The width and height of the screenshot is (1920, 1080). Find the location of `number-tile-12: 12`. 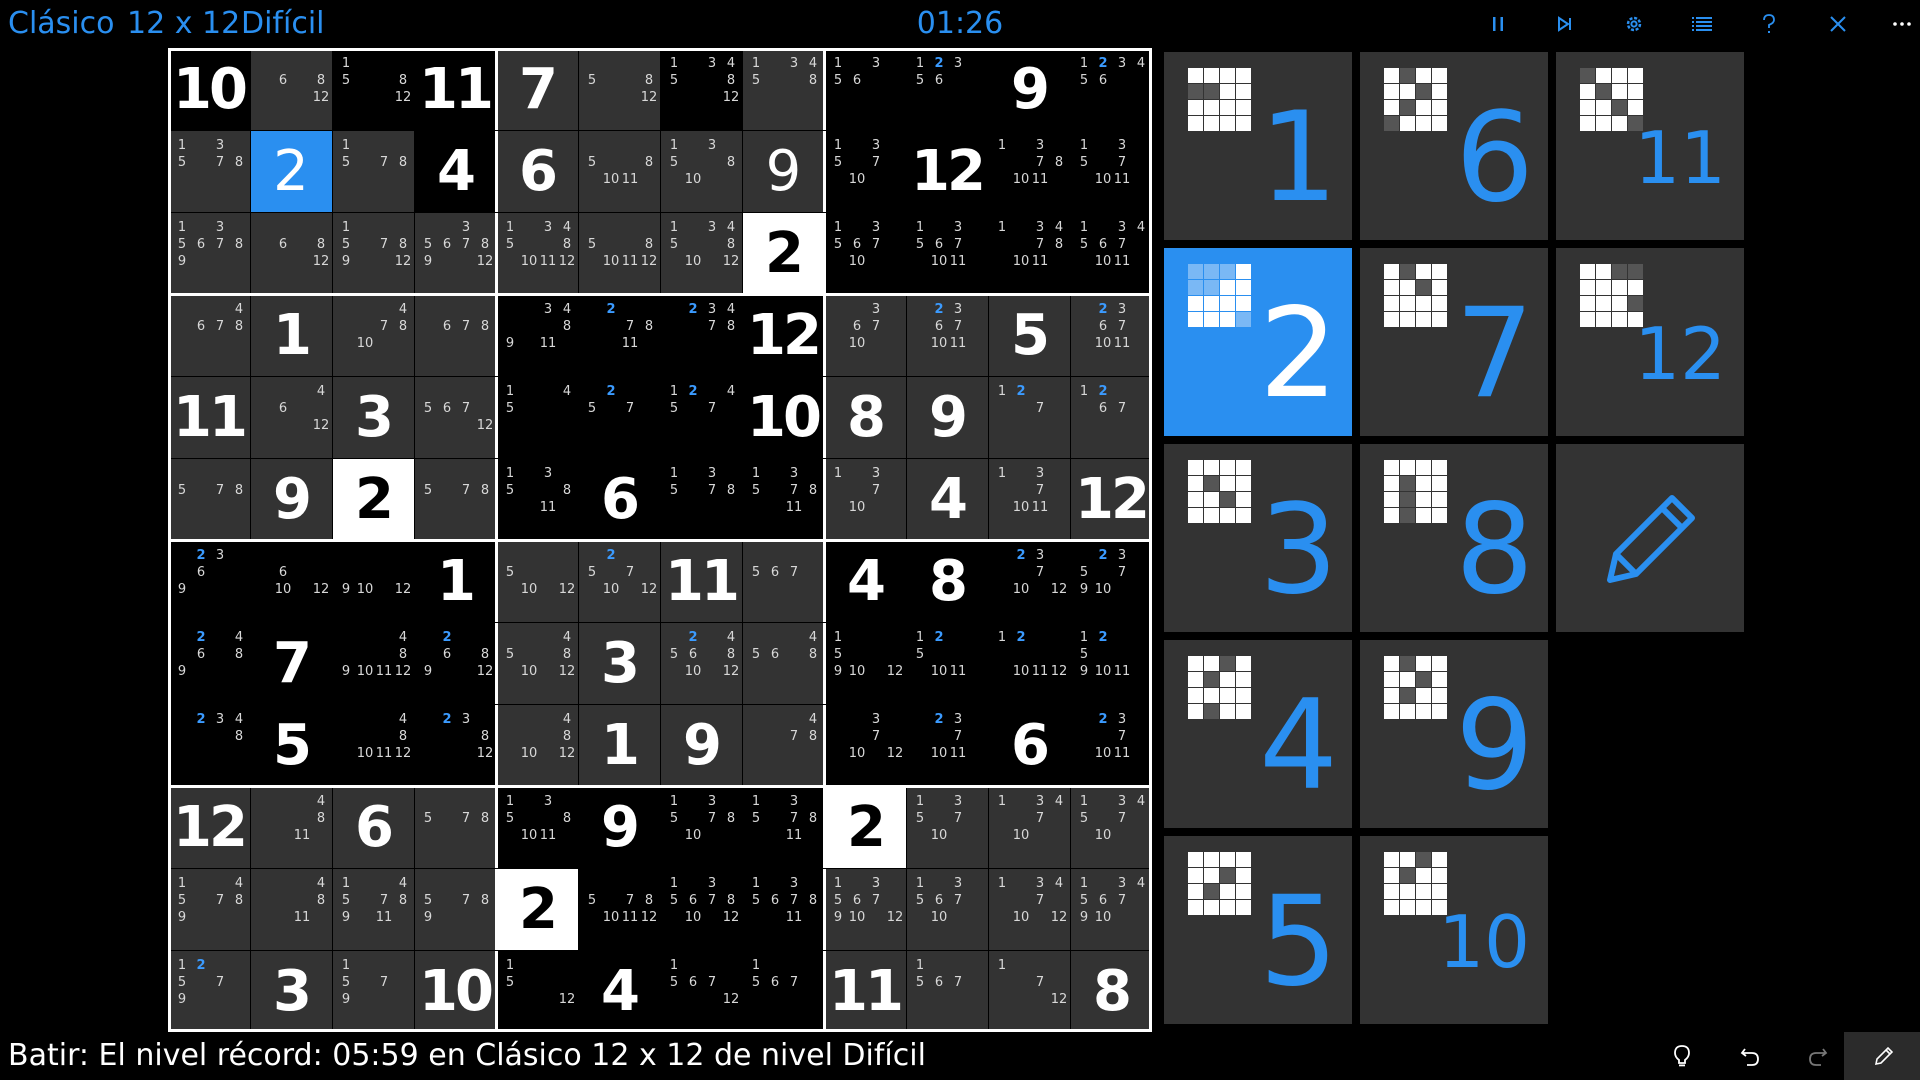

number-tile-12: 12 is located at coordinates (1650, 342).